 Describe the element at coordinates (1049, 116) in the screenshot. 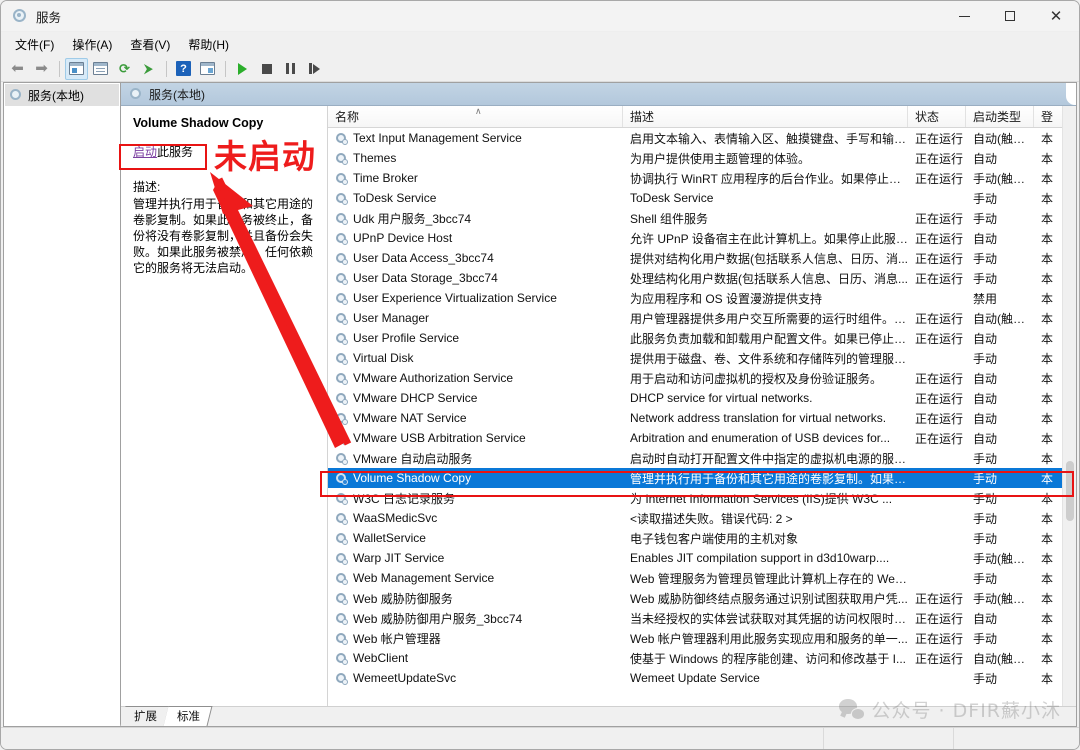

I see `column-header-logon-as: 登` at that location.